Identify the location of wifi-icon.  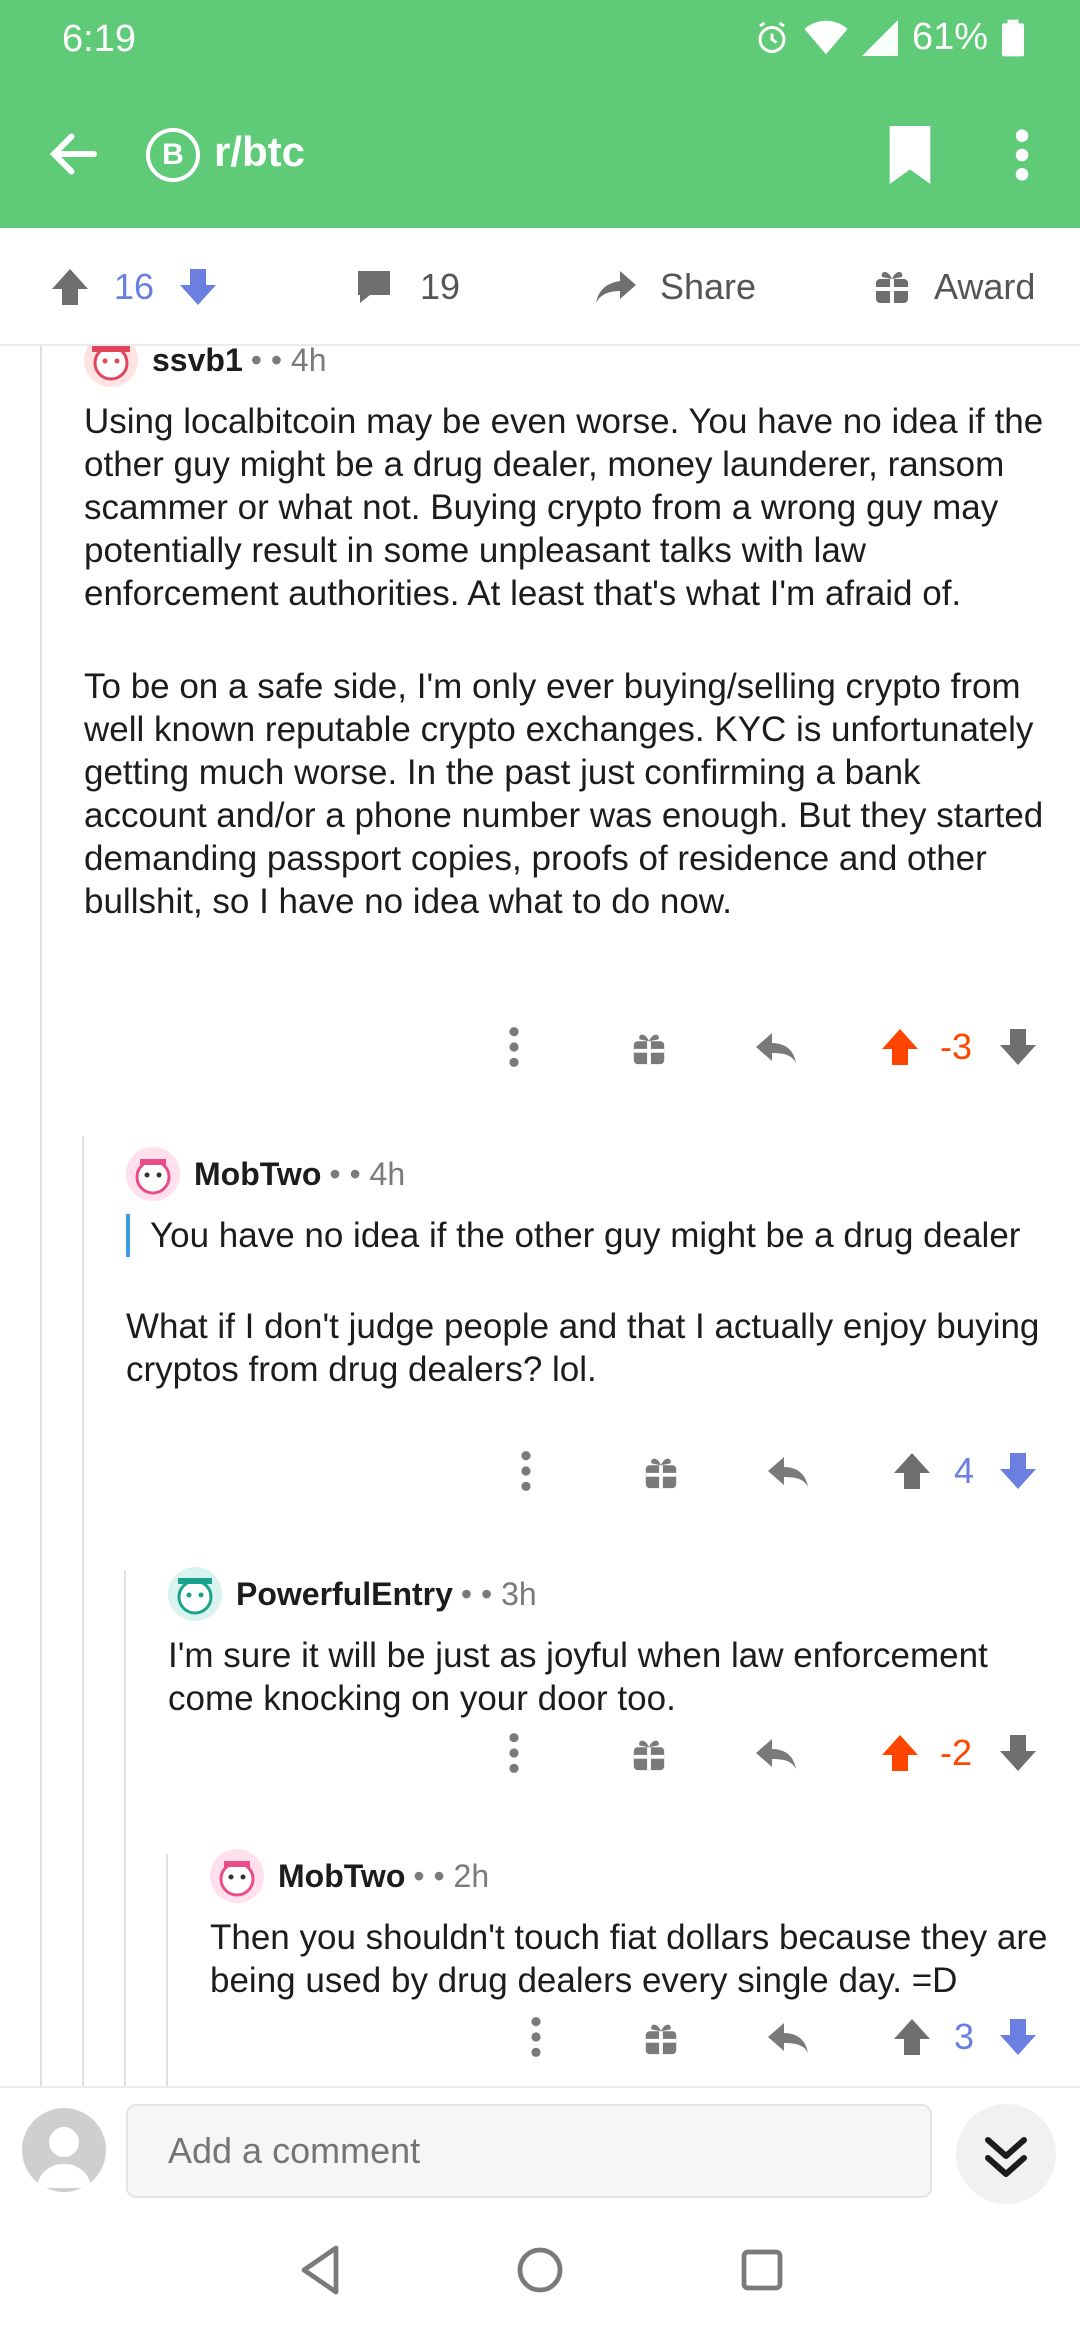
(826, 37).